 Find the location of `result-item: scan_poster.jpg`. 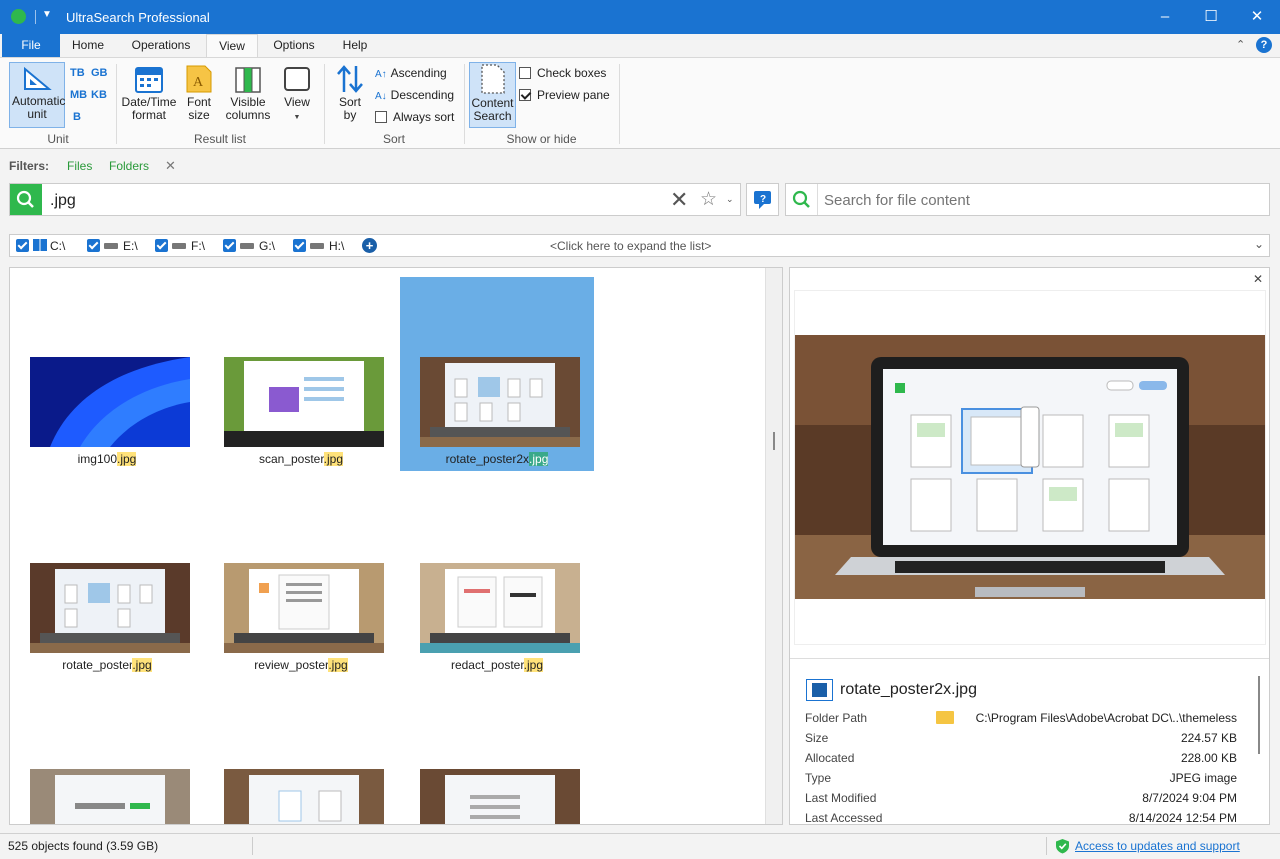

result-item: scan_poster.jpg is located at coordinates (301, 374).